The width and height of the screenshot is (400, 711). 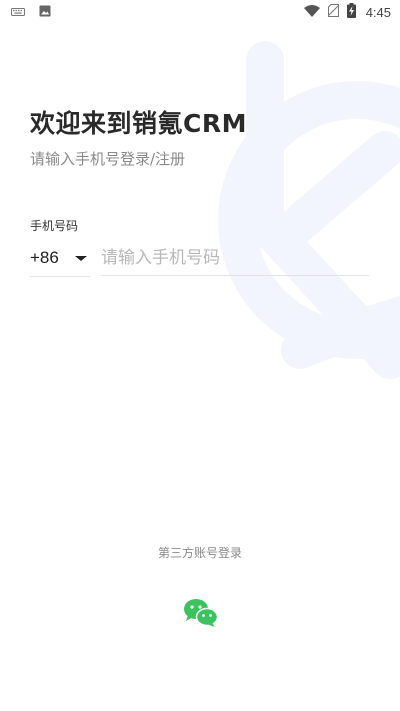 I want to click on status-bar-time: 4:45, so click(x=378, y=12).